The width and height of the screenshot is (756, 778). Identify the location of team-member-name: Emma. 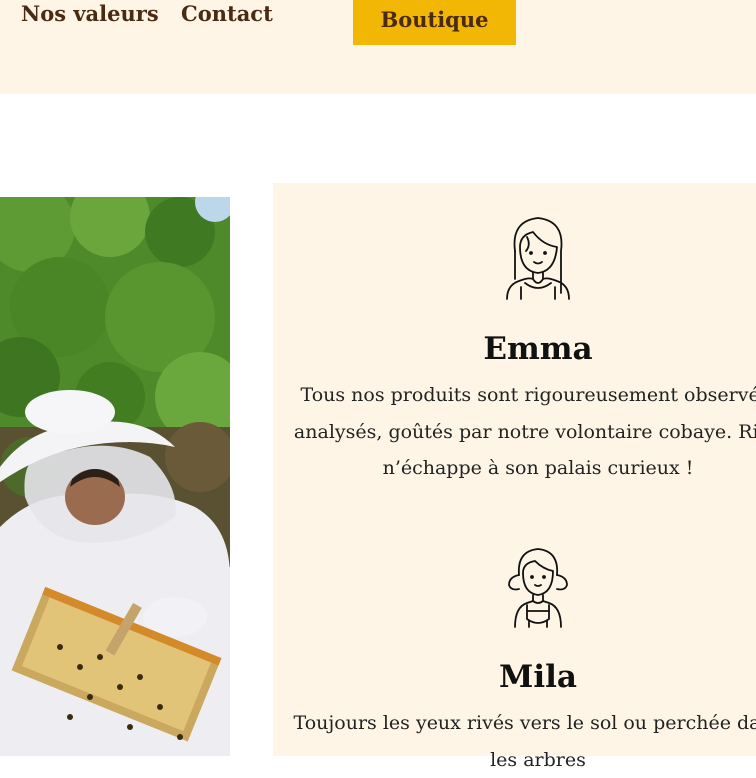
(538, 349).